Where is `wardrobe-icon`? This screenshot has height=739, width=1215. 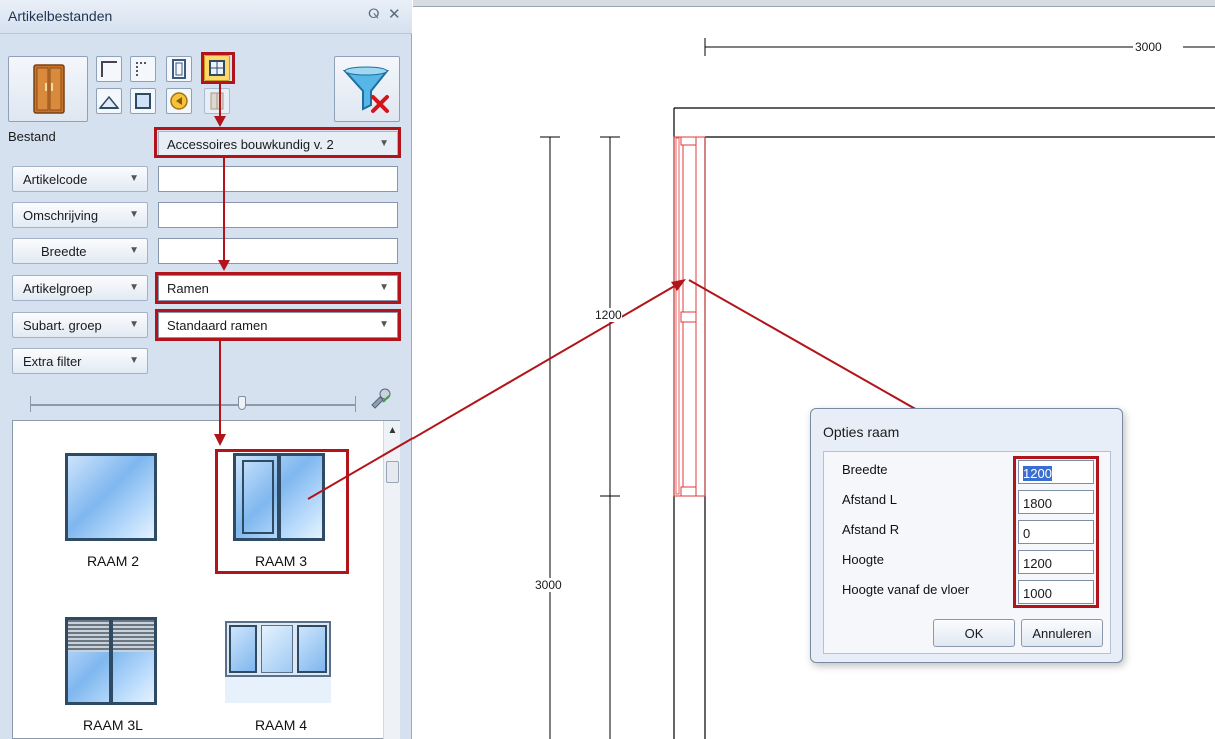 wardrobe-icon is located at coordinates (49, 89).